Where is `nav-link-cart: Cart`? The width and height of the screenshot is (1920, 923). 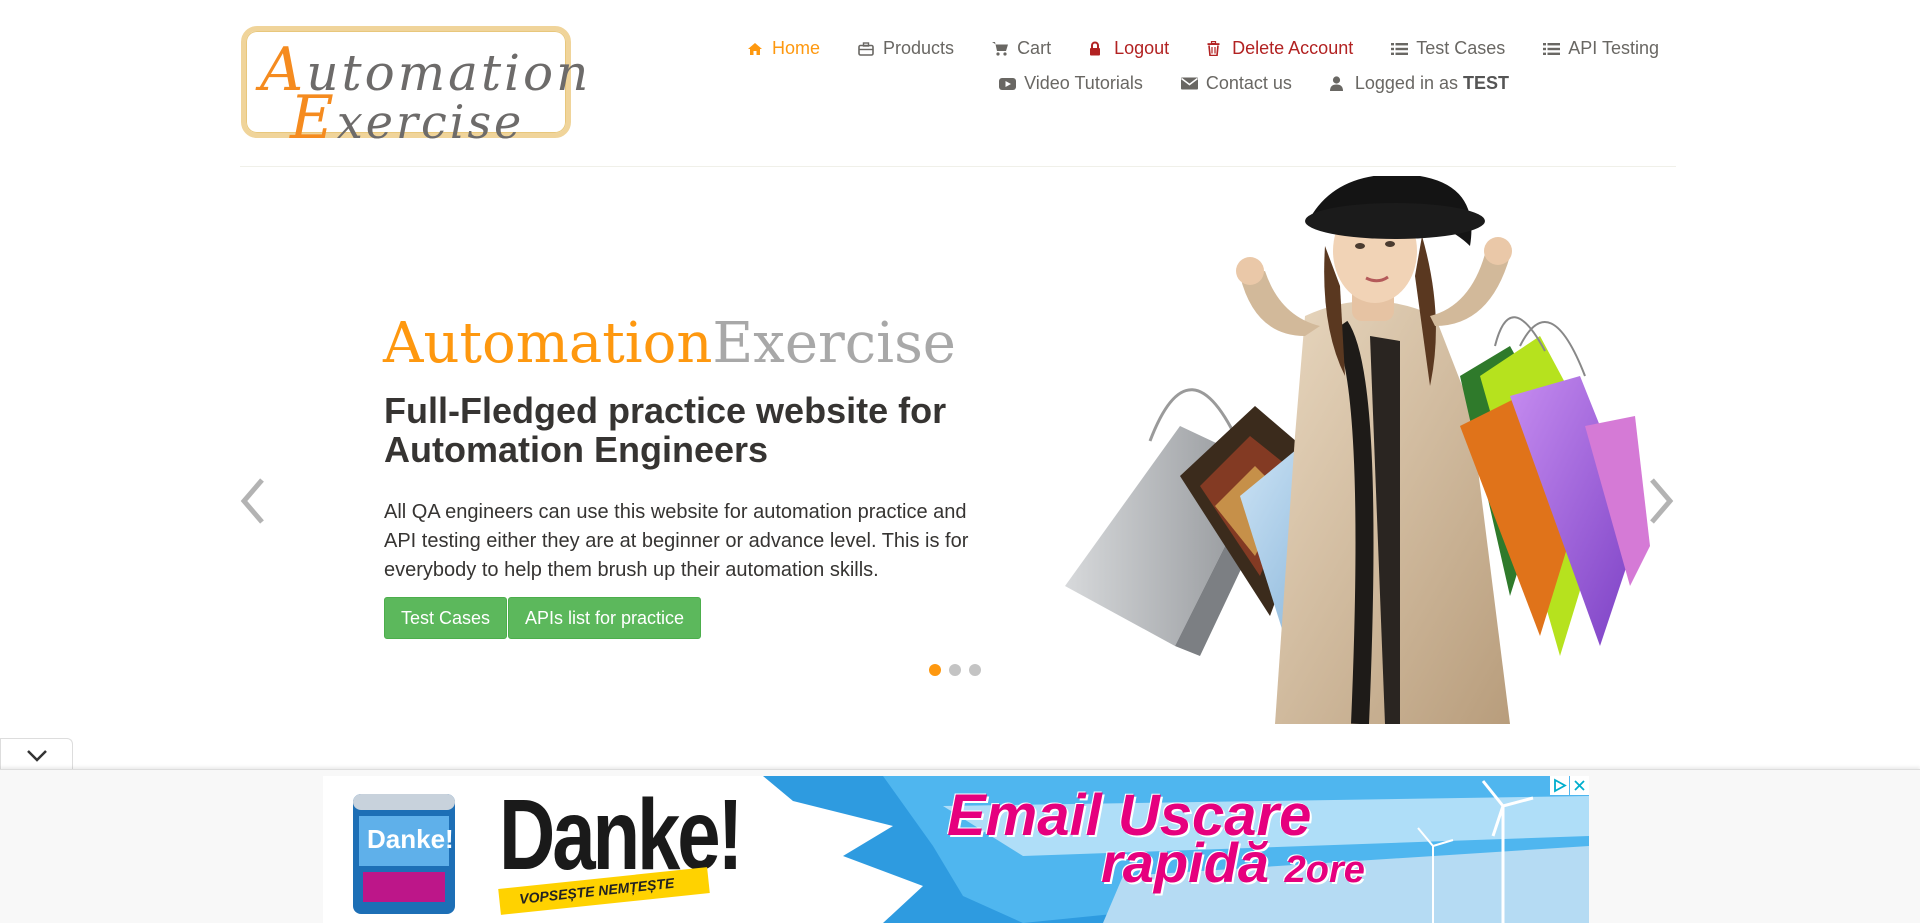
nav-link-cart: Cart is located at coordinates (1021, 48).